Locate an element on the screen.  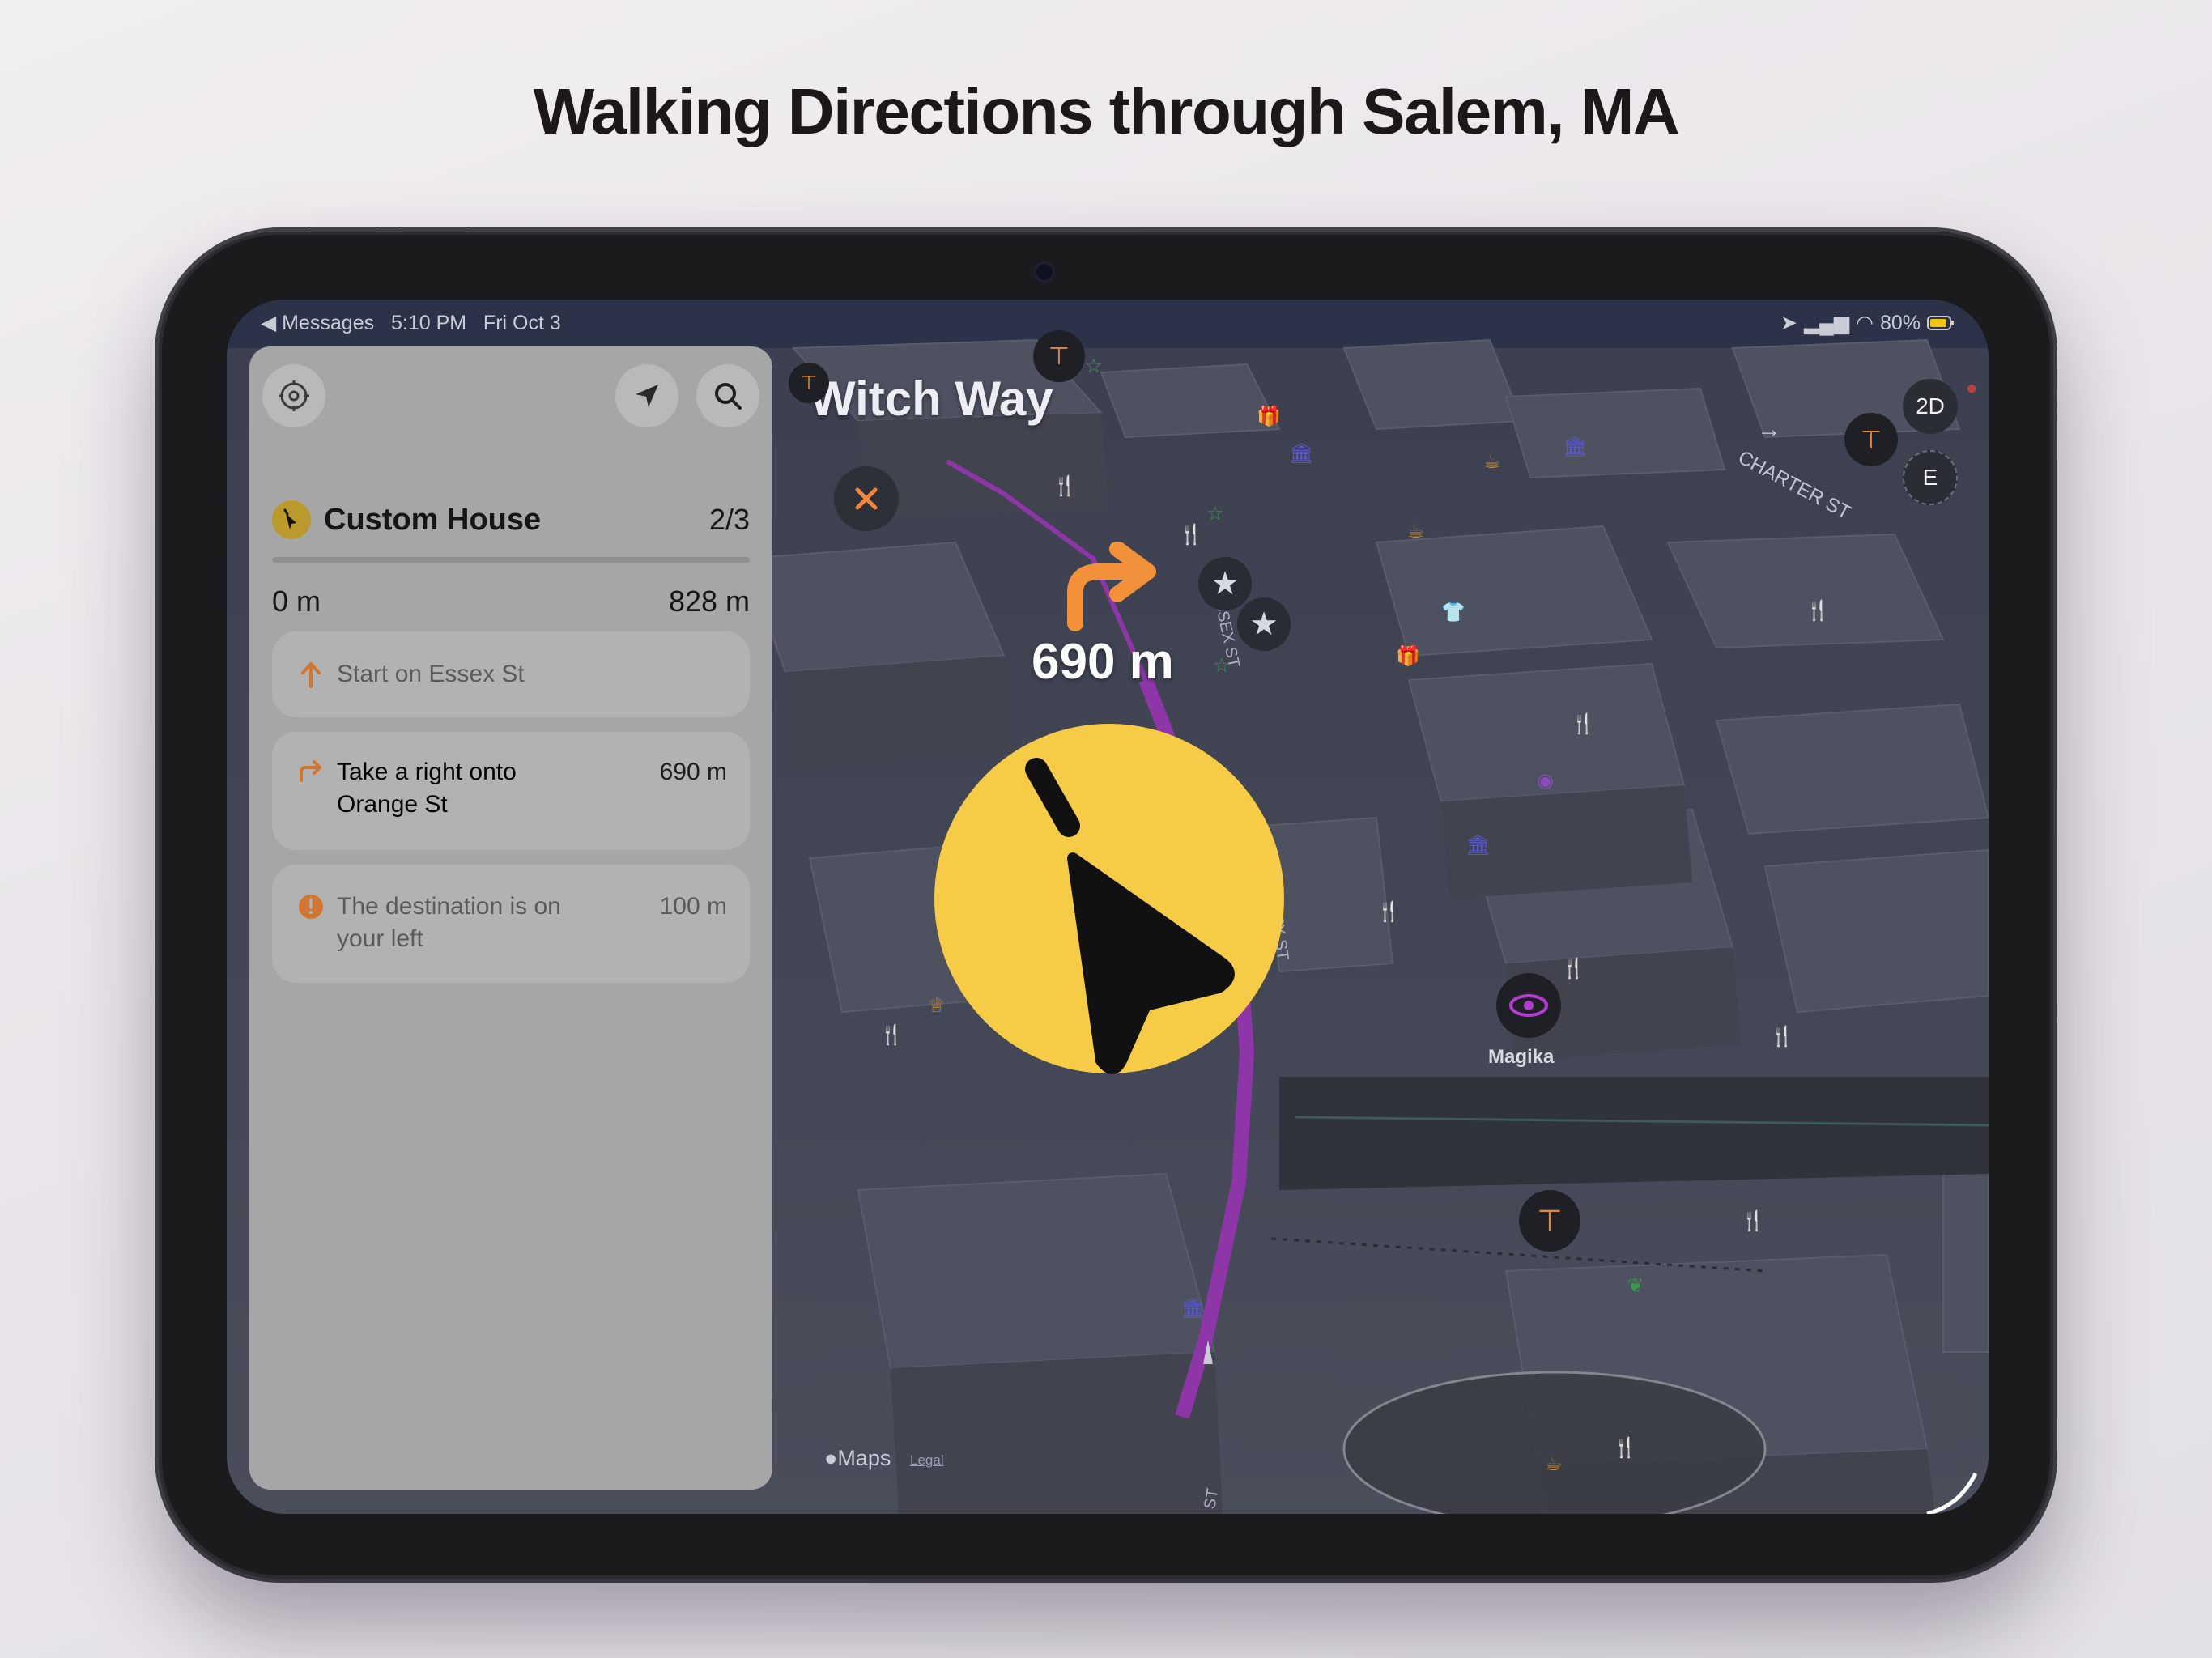
status-bar-right: ➤ ▂▄▆ ◠ 80% is located at coordinates (1867, 323).